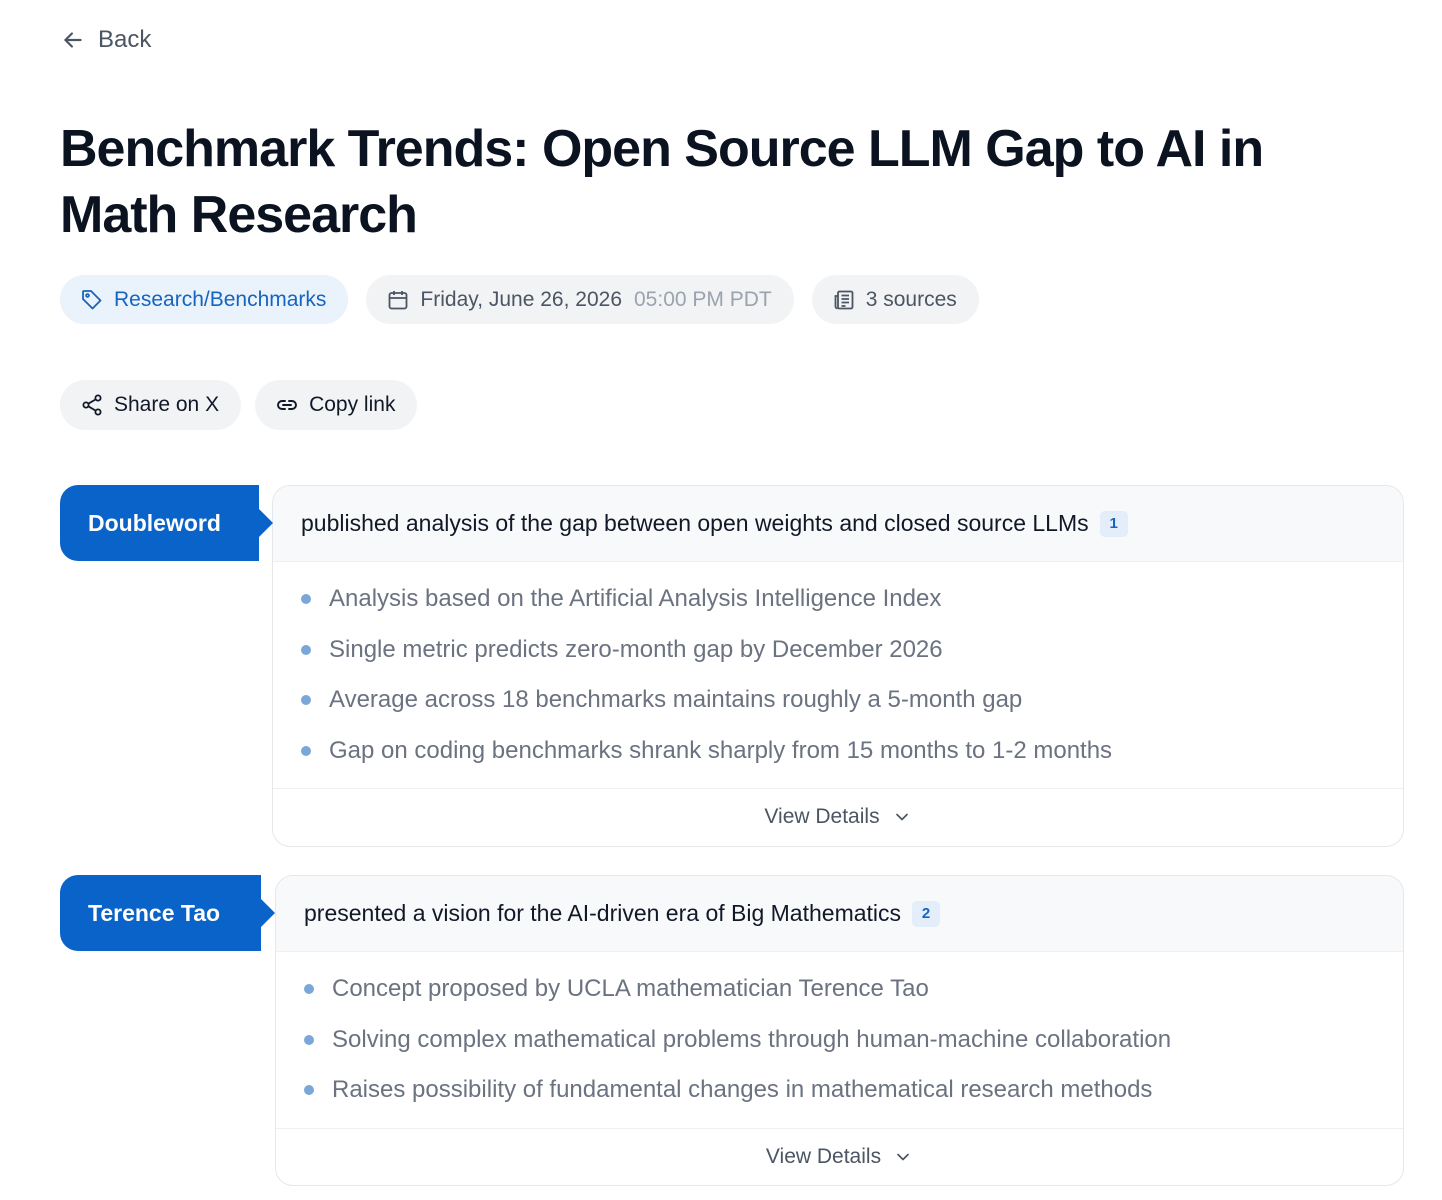 This screenshot has width=1442, height=1200. Describe the element at coordinates (92, 299) in the screenshot. I see `tag-icon` at that location.